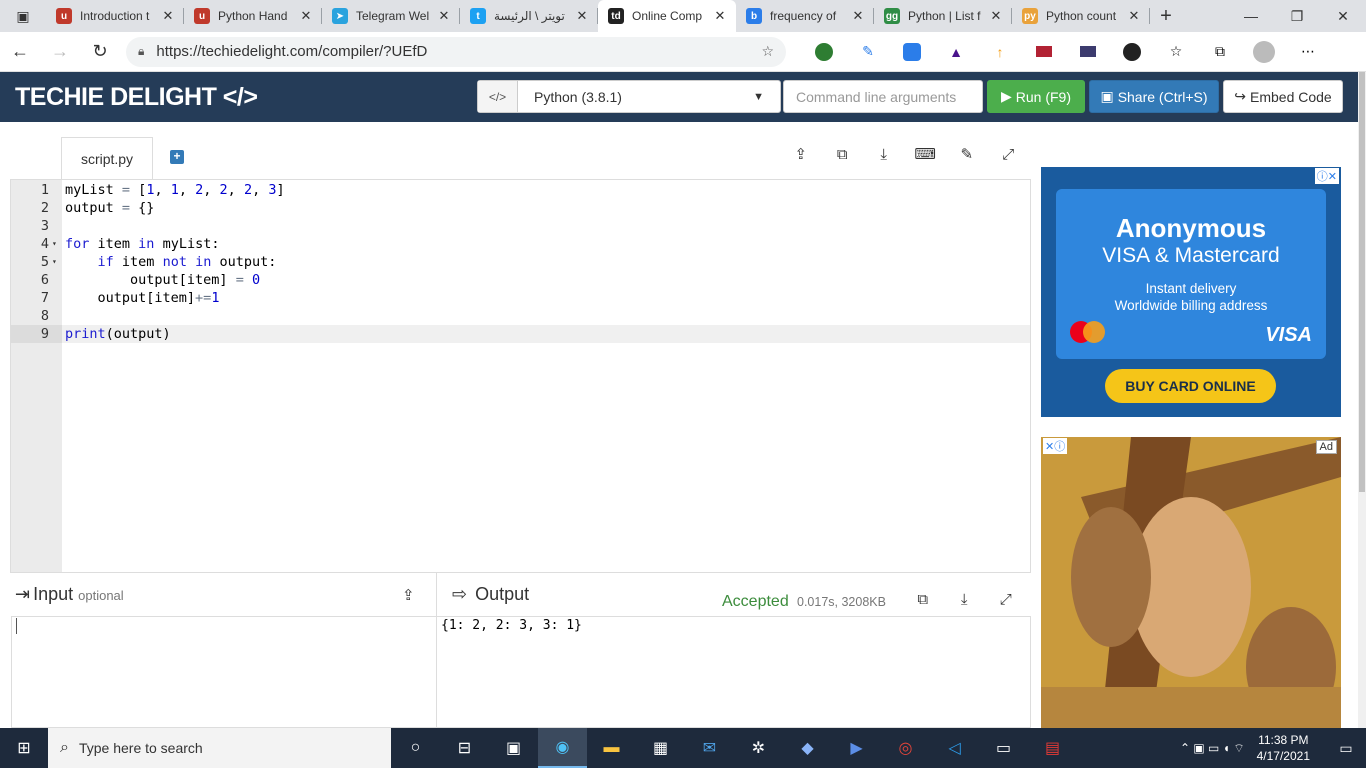 This screenshot has width=1366, height=768. I want to click on app-store-icon: ▣, so click(513, 748).